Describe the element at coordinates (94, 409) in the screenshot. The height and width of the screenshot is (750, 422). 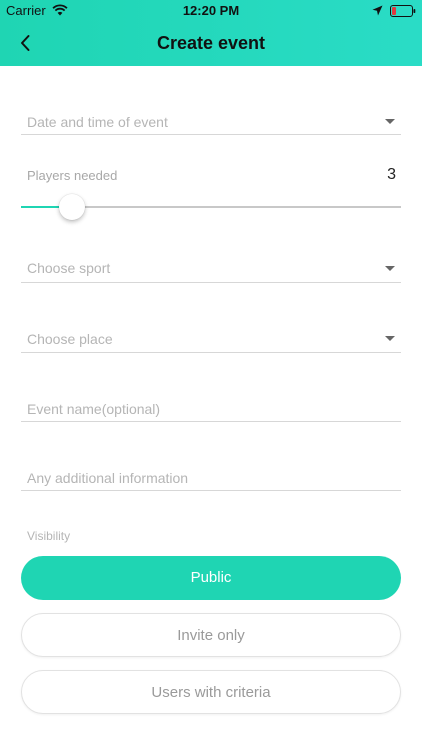
I see `event-name-placeholder: Event name(optional)` at that location.